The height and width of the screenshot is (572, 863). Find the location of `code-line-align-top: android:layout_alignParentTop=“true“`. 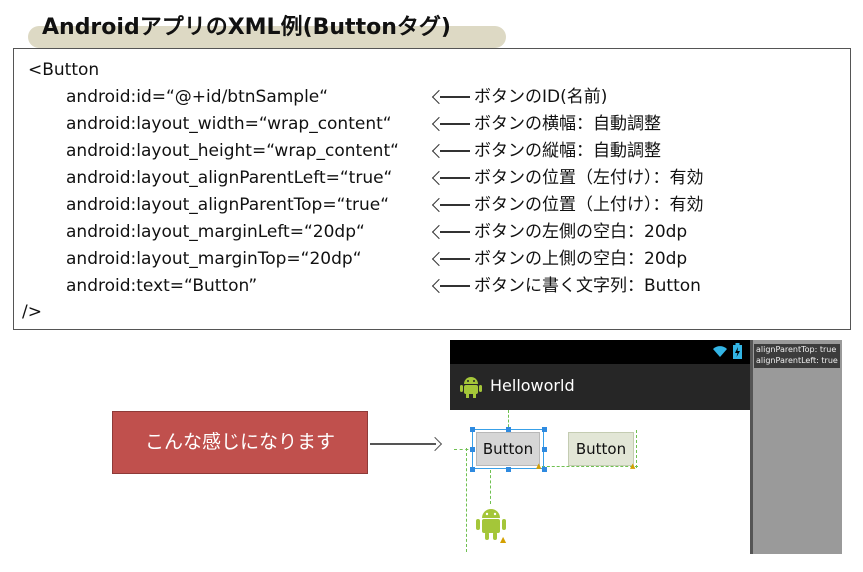

code-line-align-top: android:layout_alignParentTop=“true“ is located at coordinates (228, 205).